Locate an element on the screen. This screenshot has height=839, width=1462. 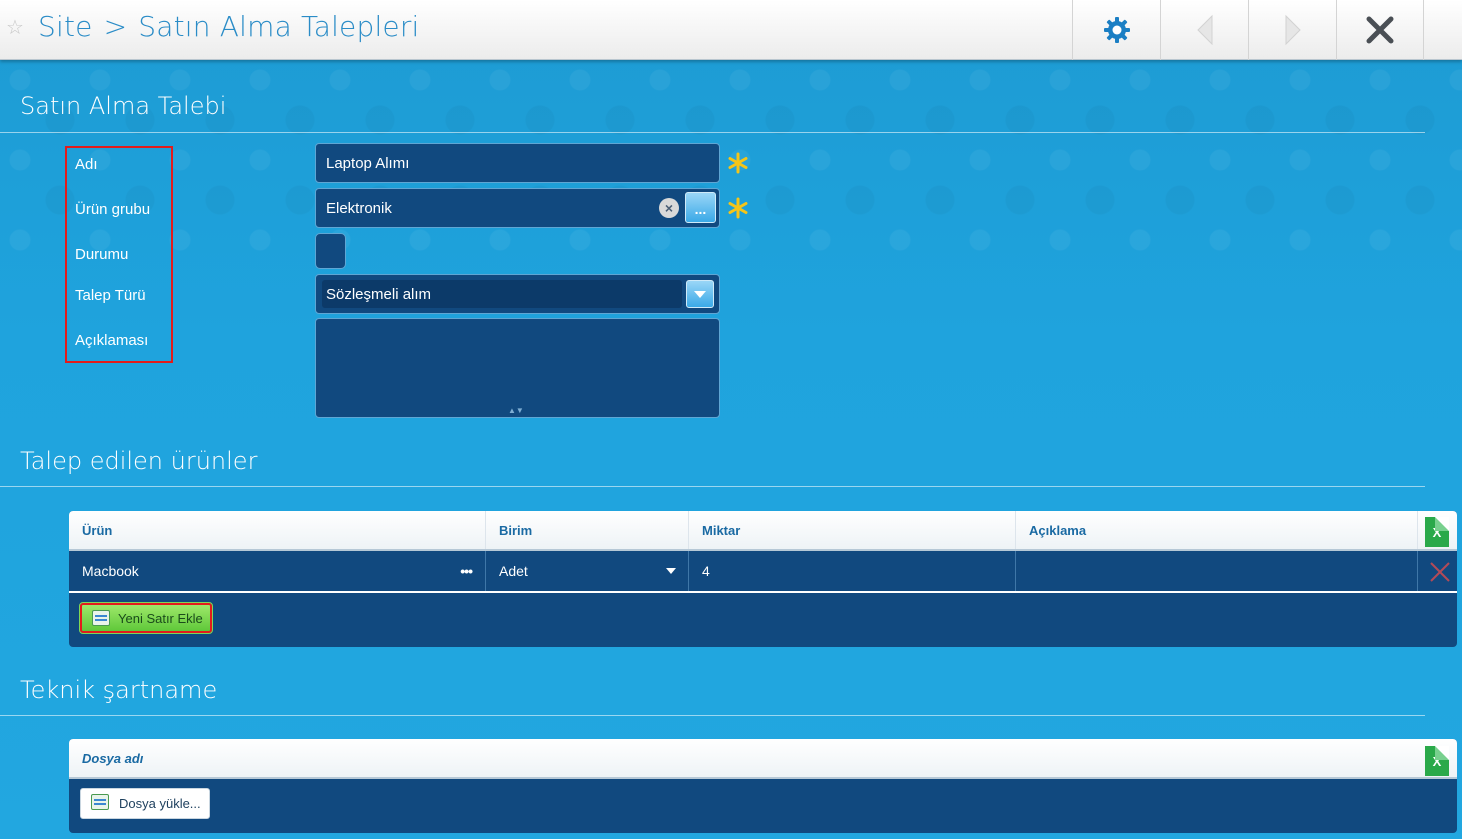
breadcrumb-current: Satın Alma Talepleri is located at coordinates (279, 26).